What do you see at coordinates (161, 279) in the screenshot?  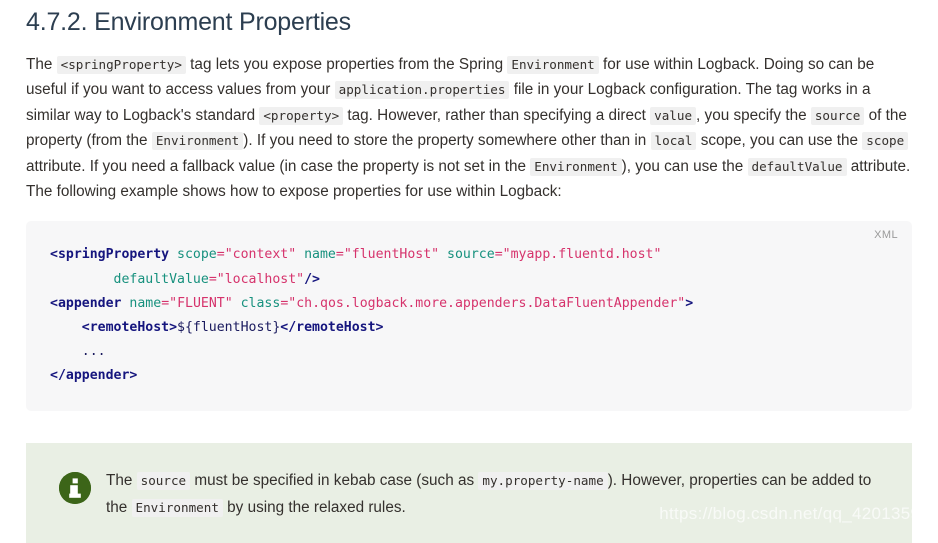 I see `code-token: defaultValue` at bounding box center [161, 279].